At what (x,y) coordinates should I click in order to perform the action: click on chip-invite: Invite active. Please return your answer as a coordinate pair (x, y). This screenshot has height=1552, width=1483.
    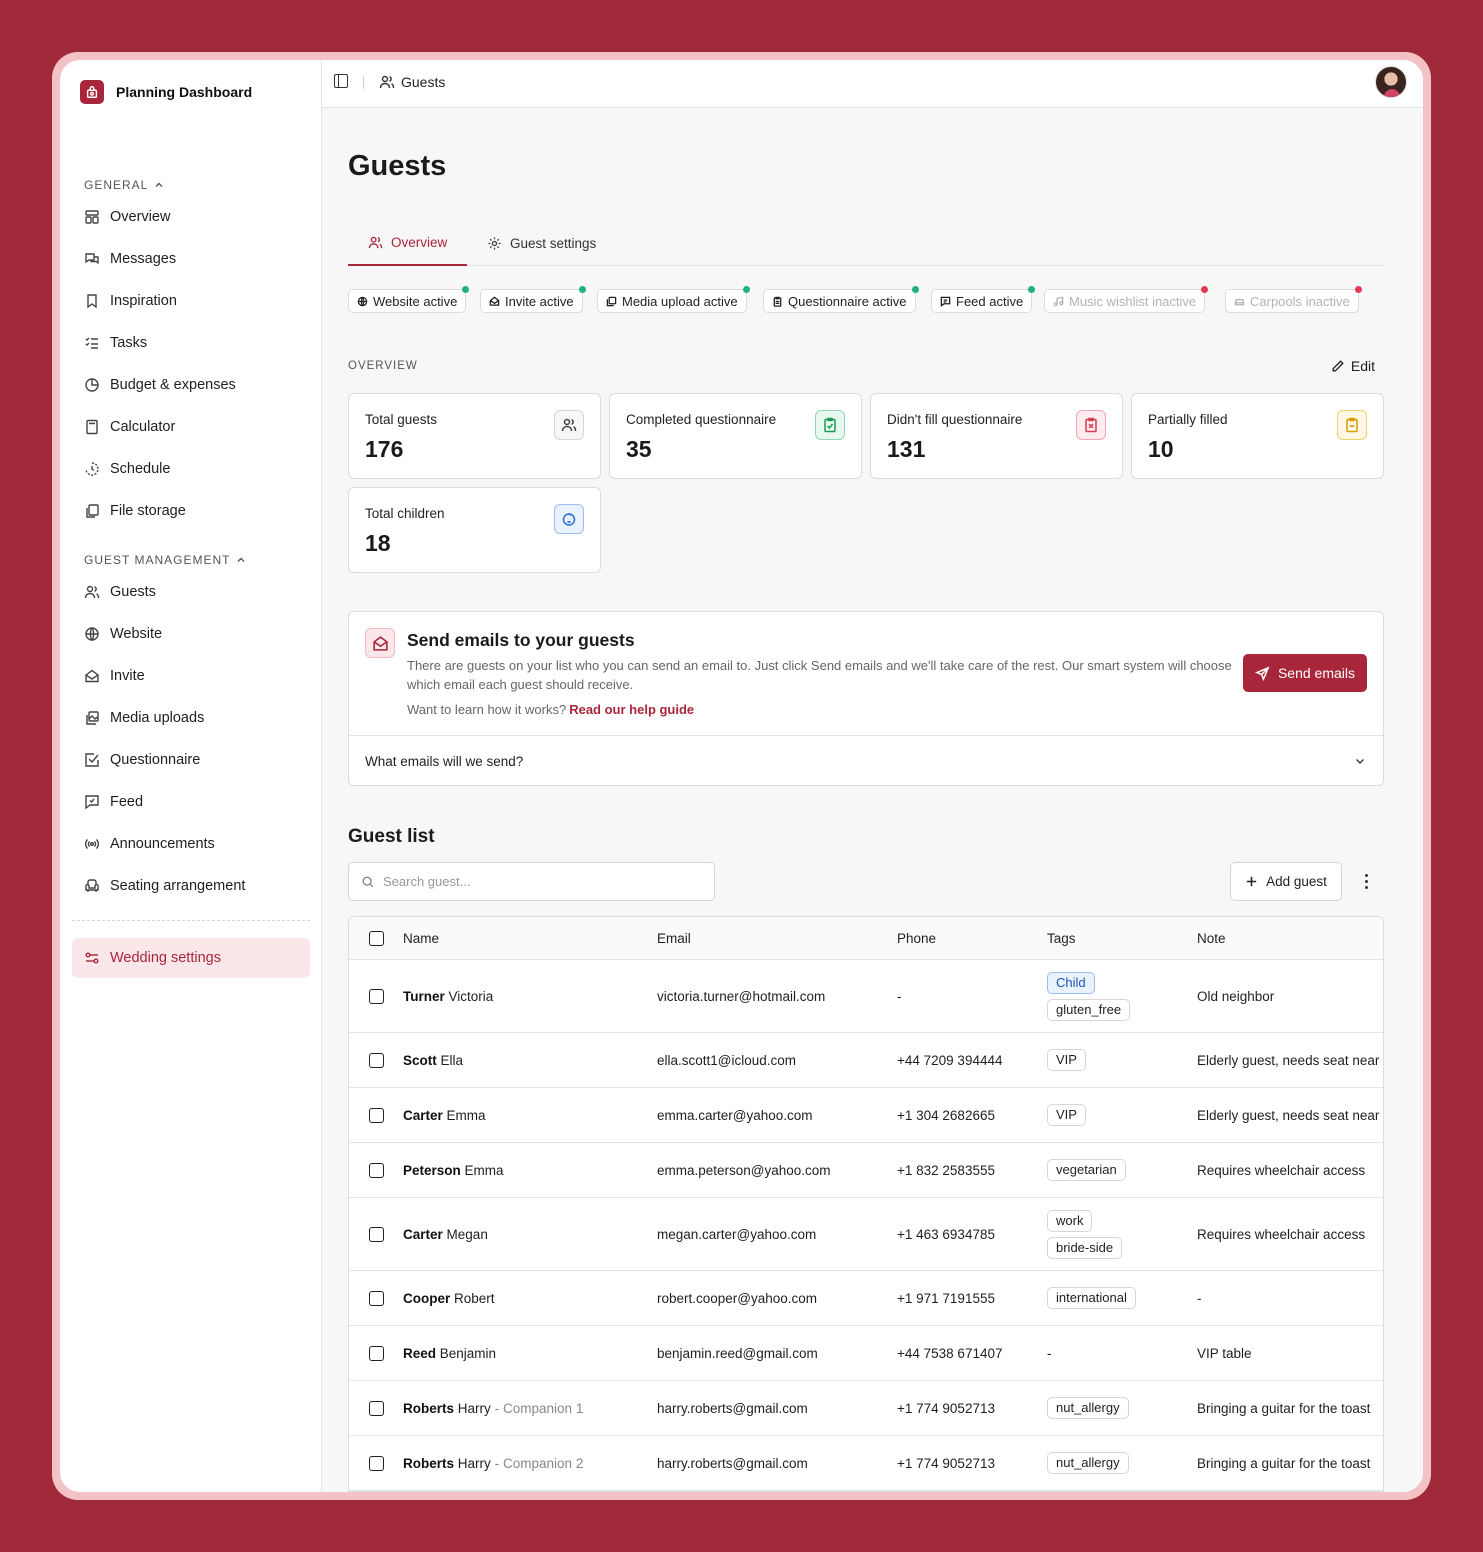
    Looking at the image, I should click on (533, 299).